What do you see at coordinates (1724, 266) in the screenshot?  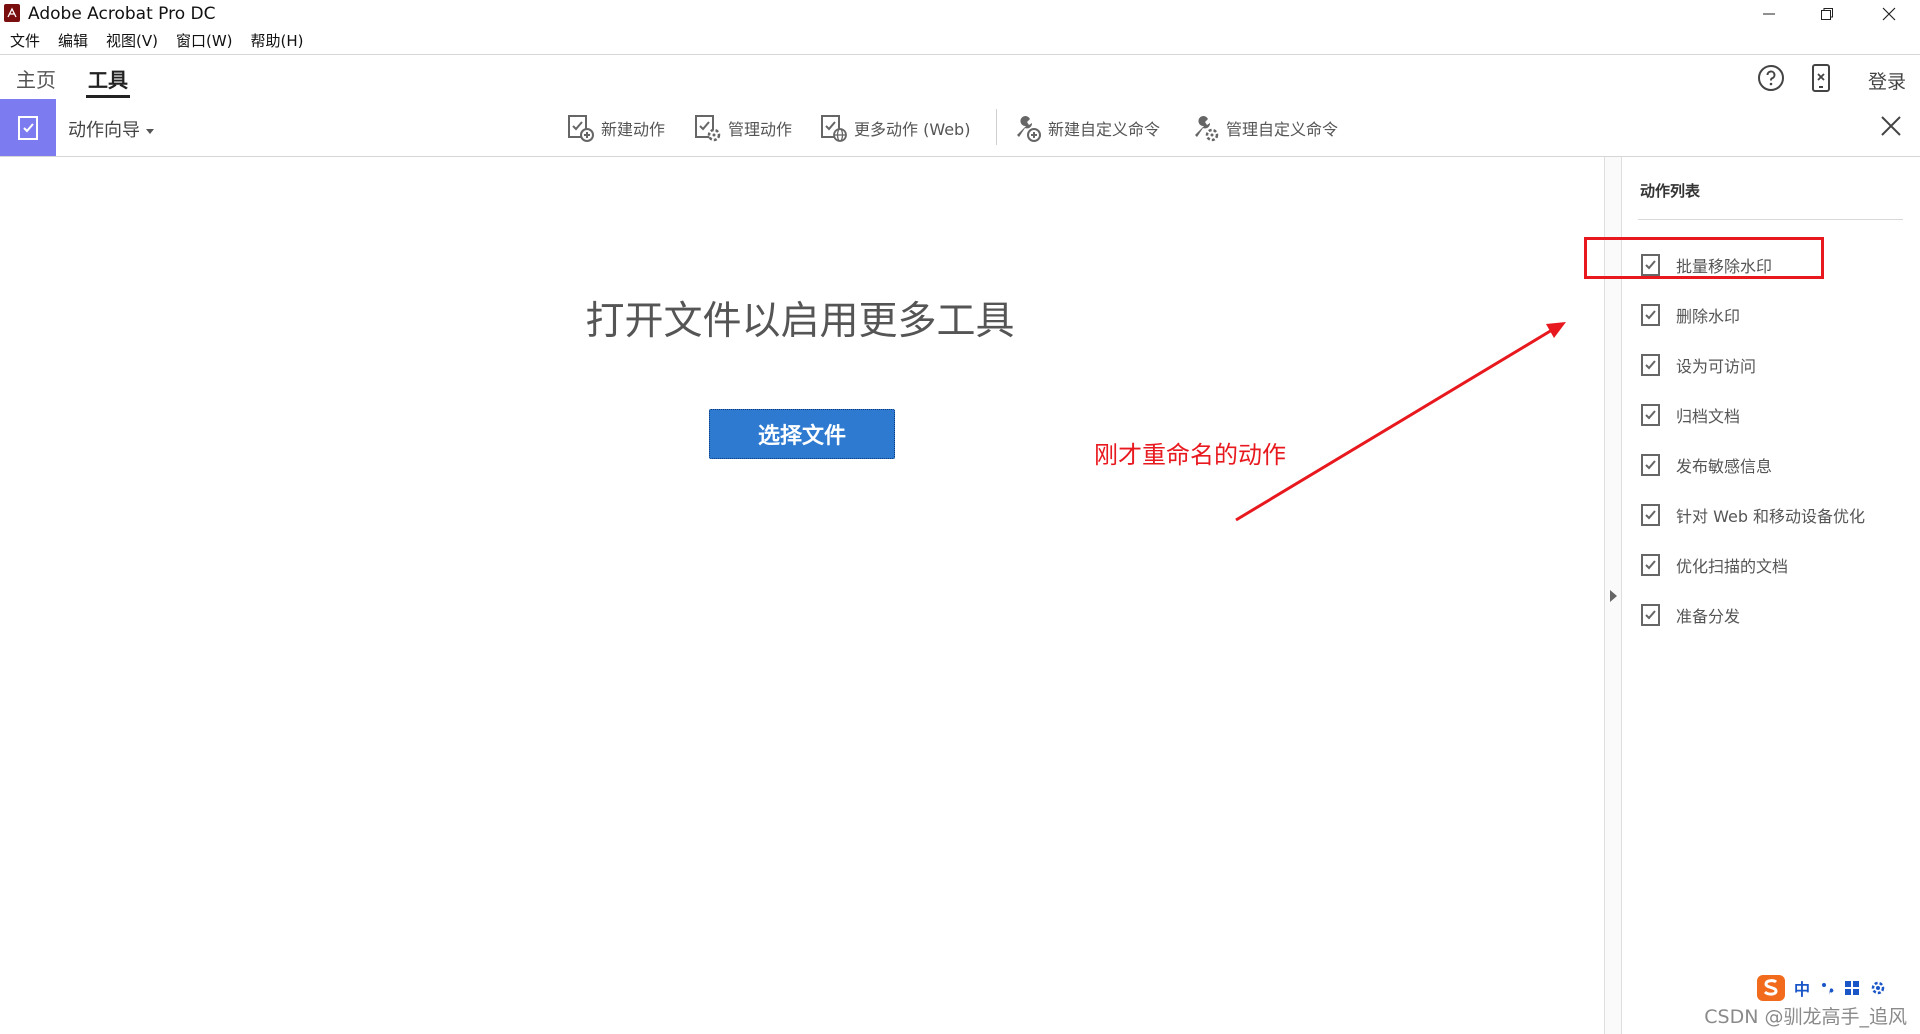 I see `action-label: 批量移除水印` at bounding box center [1724, 266].